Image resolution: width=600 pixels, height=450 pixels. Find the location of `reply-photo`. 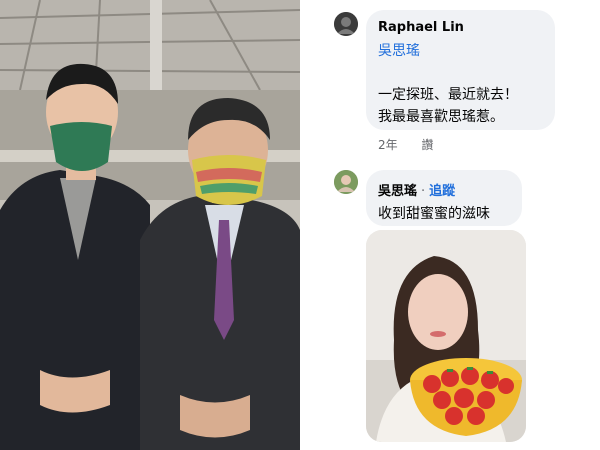

reply-photo is located at coordinates (446, 336).